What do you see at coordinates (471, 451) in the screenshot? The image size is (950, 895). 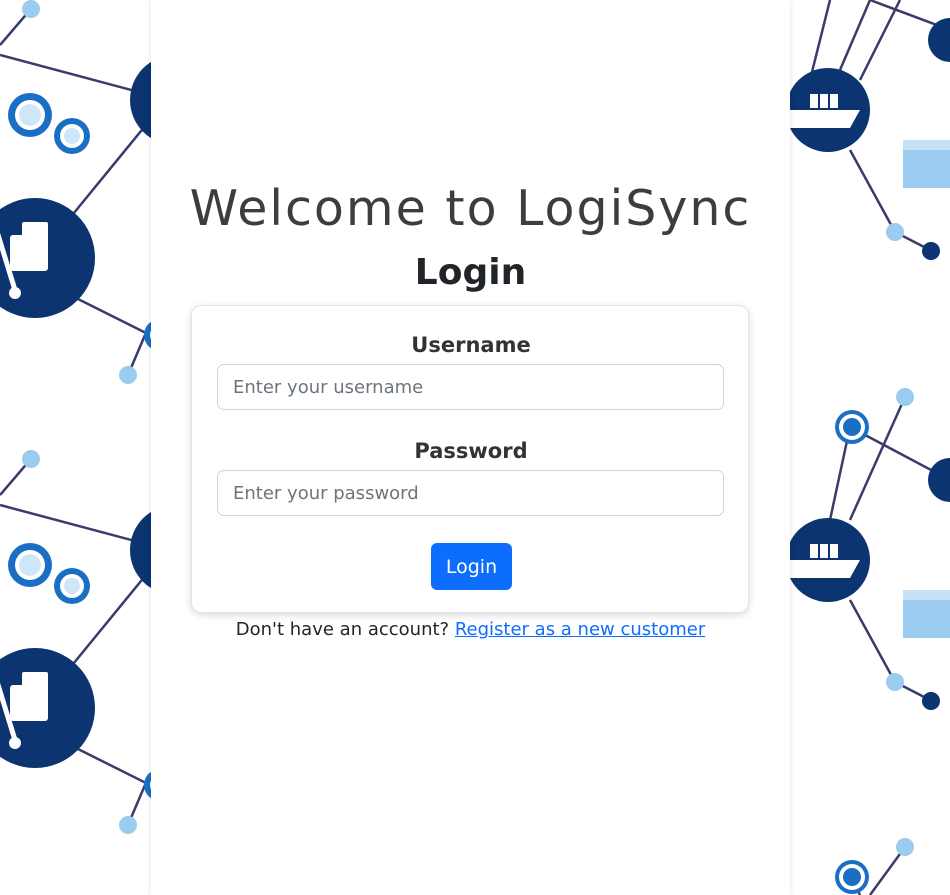 I see `password-label: Password` at bounding box center [471, 451].